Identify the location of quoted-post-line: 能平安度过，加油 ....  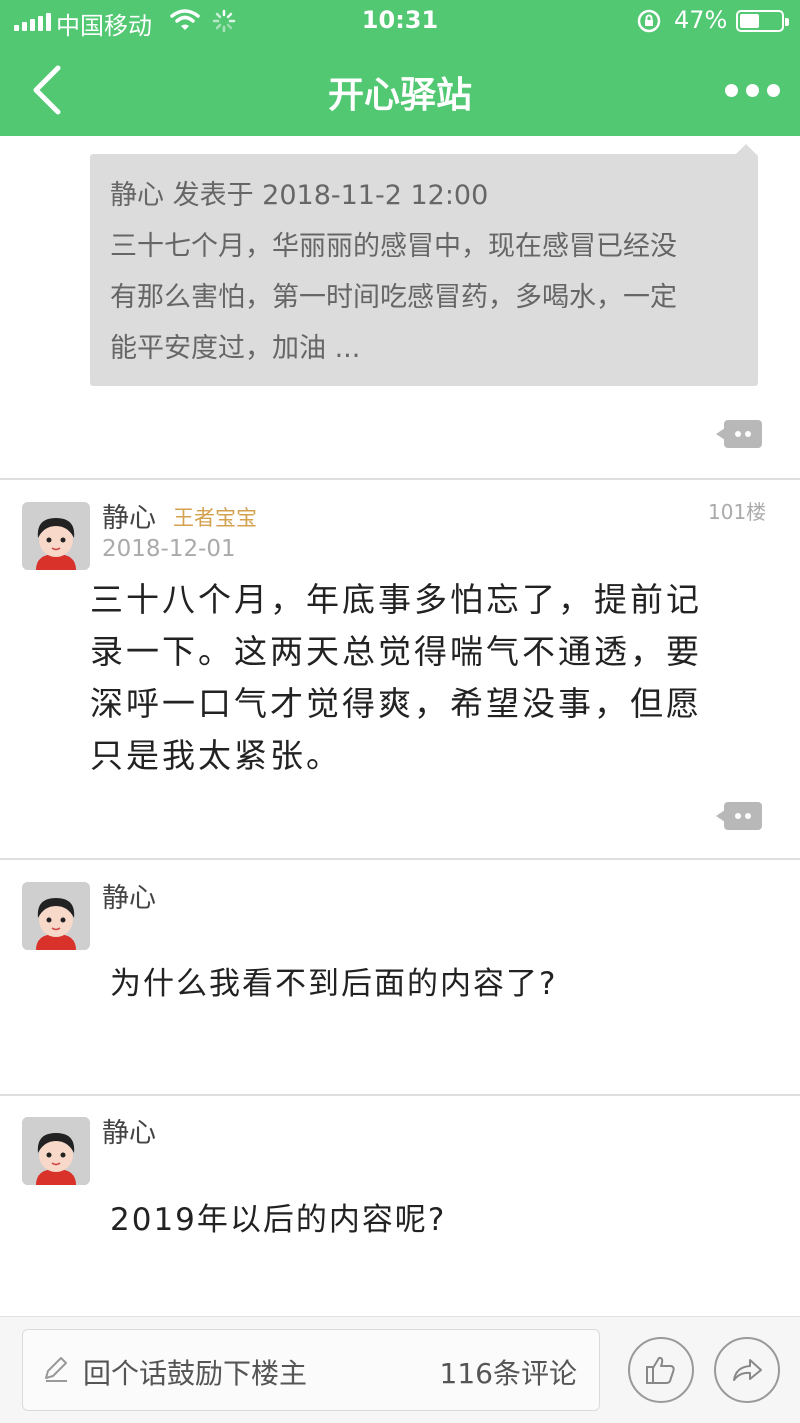
(235, 348).